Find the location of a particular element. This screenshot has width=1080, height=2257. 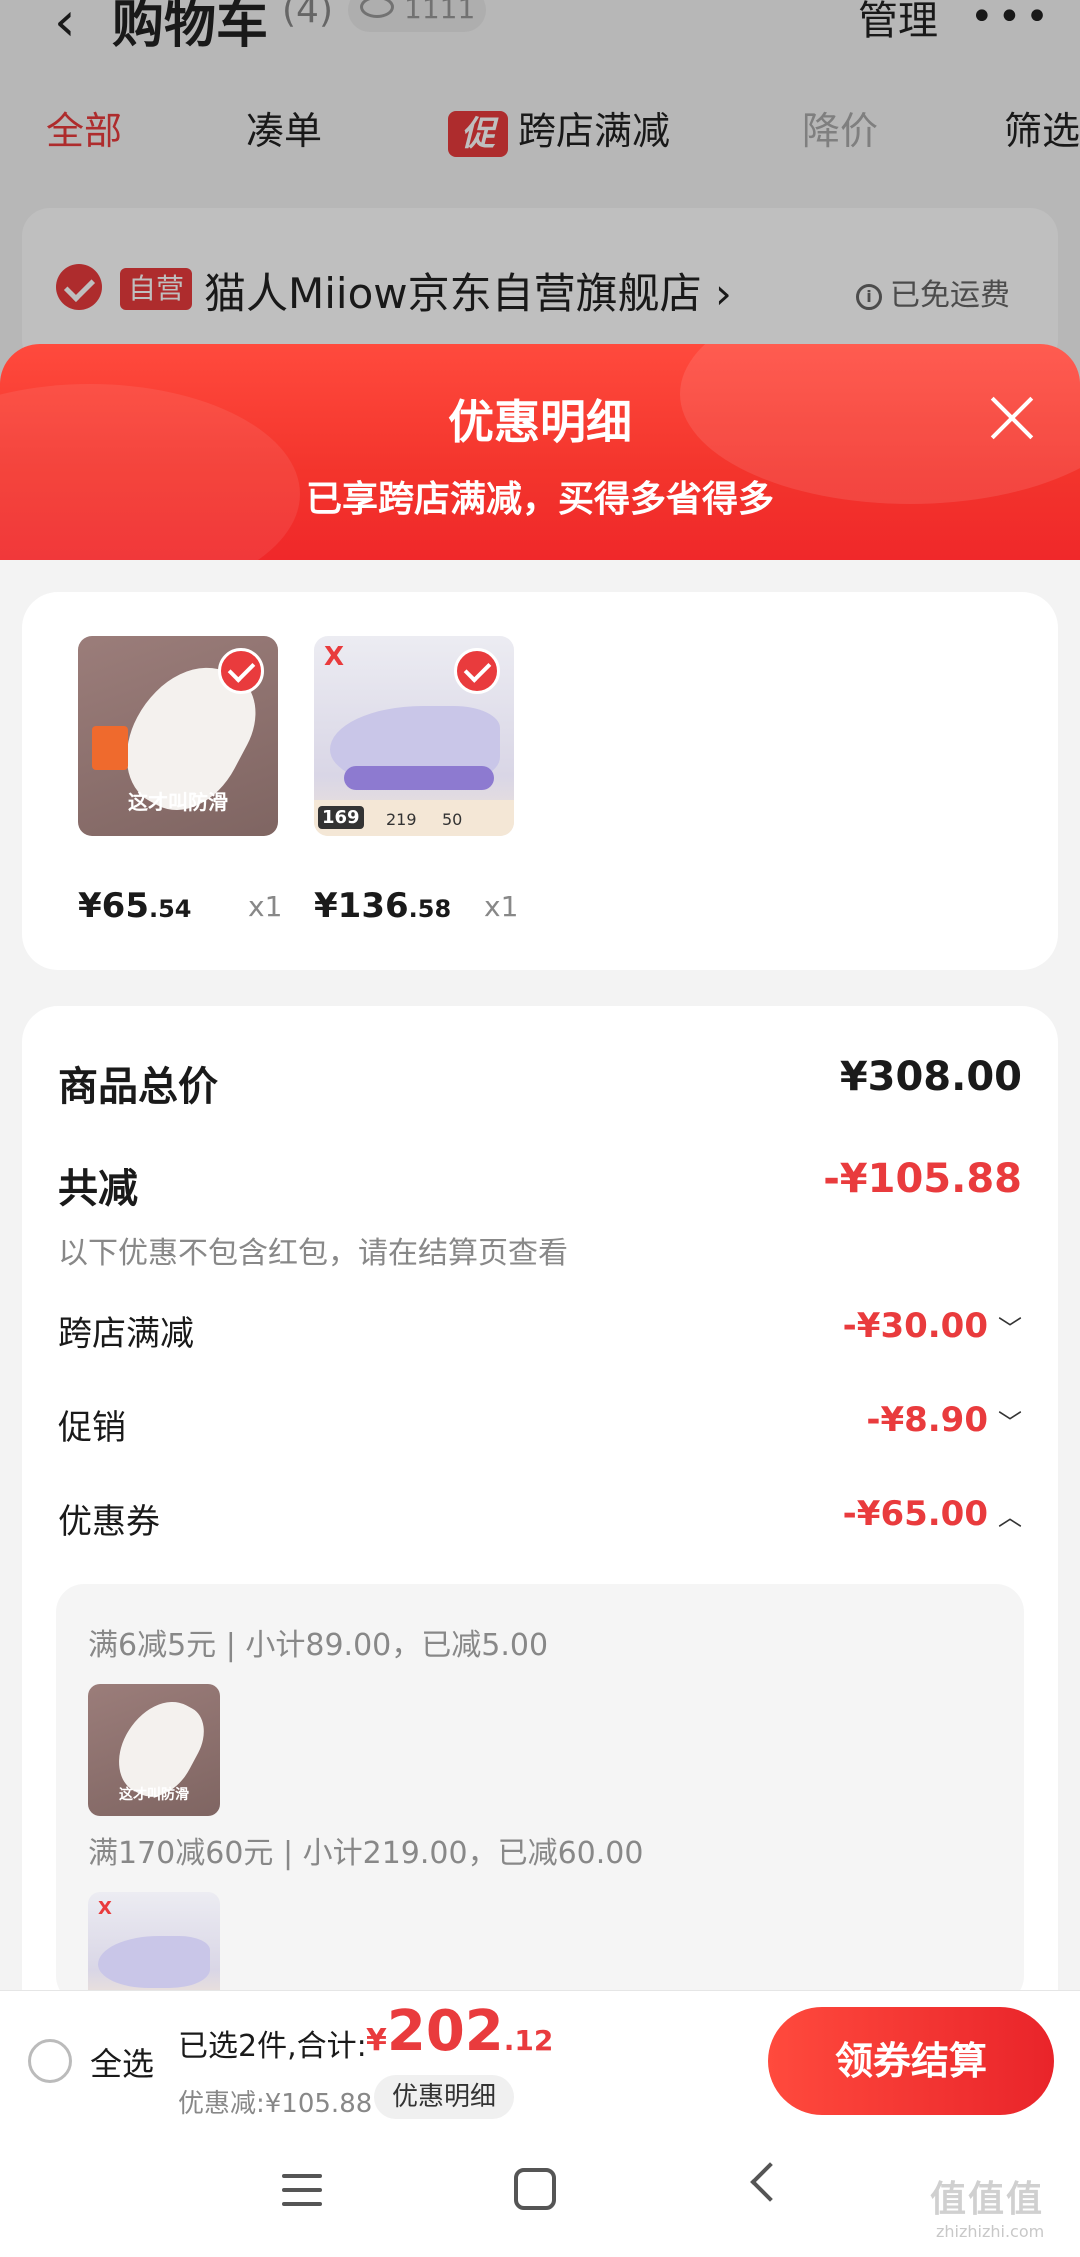

total-reduce-label: 共减 is located at coordinates (98, 1189).